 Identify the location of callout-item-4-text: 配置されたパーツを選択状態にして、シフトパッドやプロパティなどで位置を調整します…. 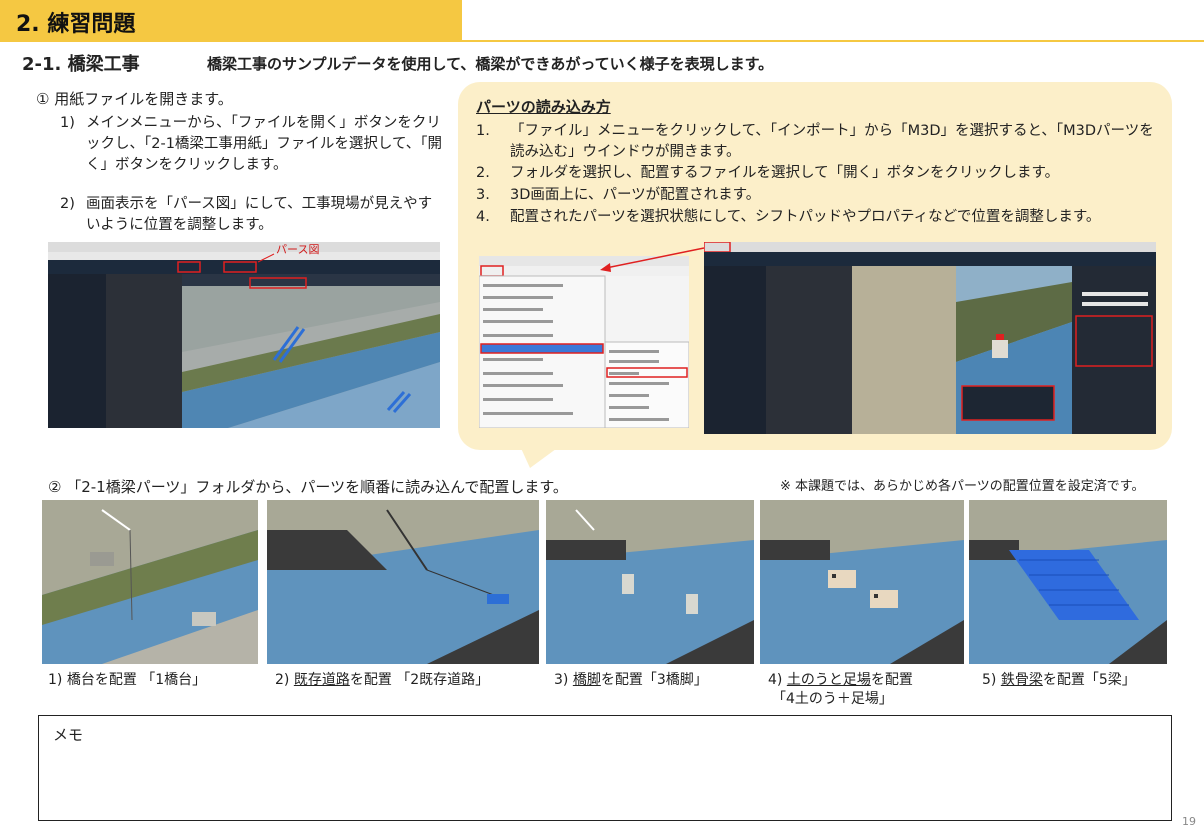
(805, 217).